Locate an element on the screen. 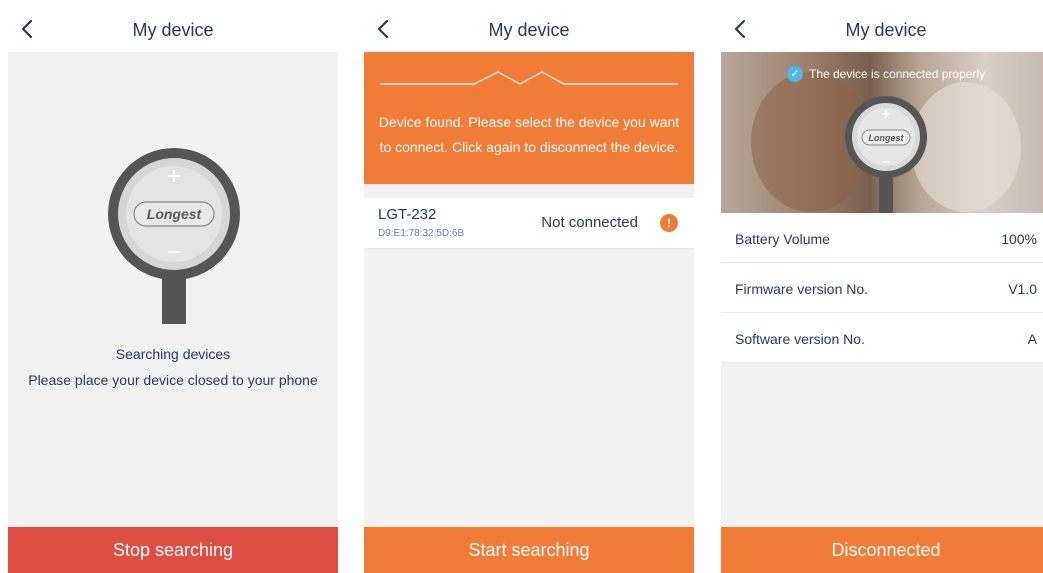 The height and width of the screenshot is (573, 1043). connected-message: The device is connected properly is located at coordinates (897, 74).